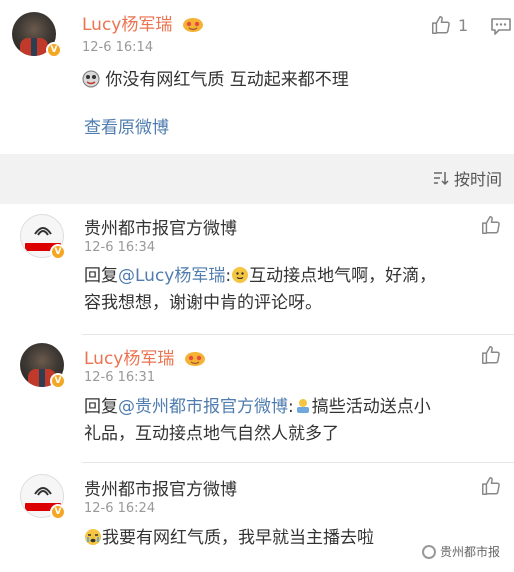 The height and width of the screenshot is (572, 514). I want to click on mention-link: @Lucy杨军瑞, so click(171, 276).